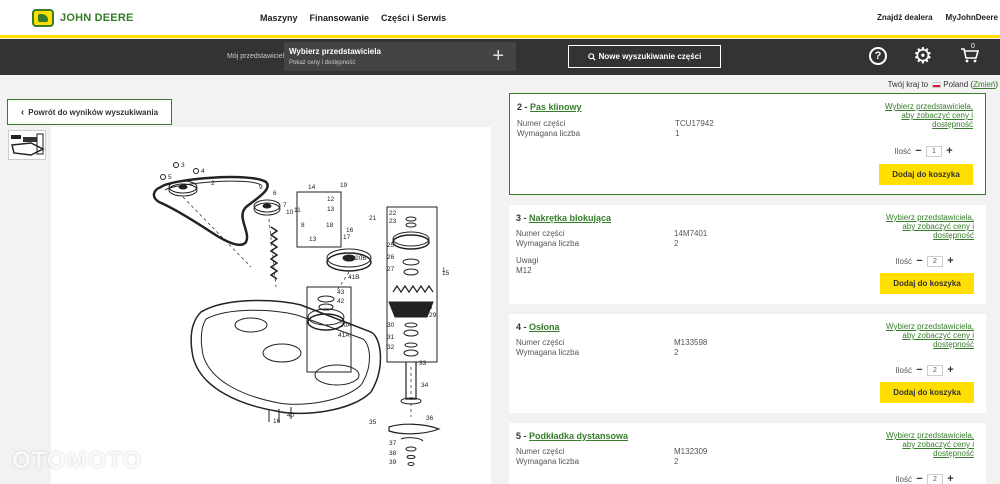  I want to click on part-name-link: Podkładka dystansowa, so click(578, 436).